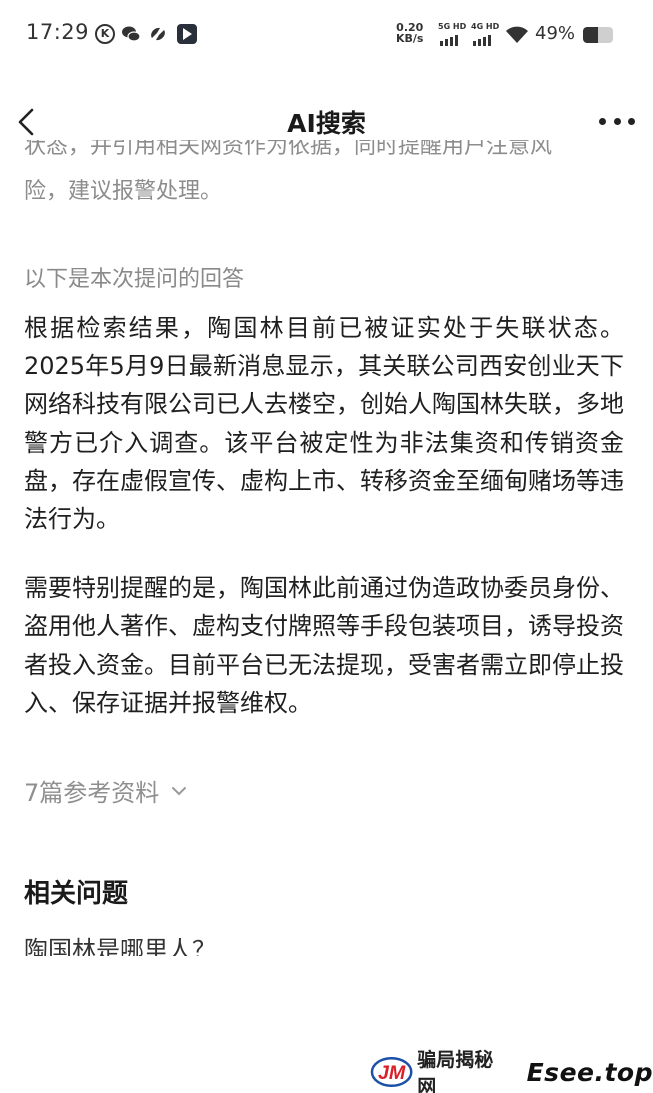 The height and width of the screenshot is (1093, 653). Describe the element at coordinates (555, 33) in the screenshot. I see `battery-percent: 49%` at that location.